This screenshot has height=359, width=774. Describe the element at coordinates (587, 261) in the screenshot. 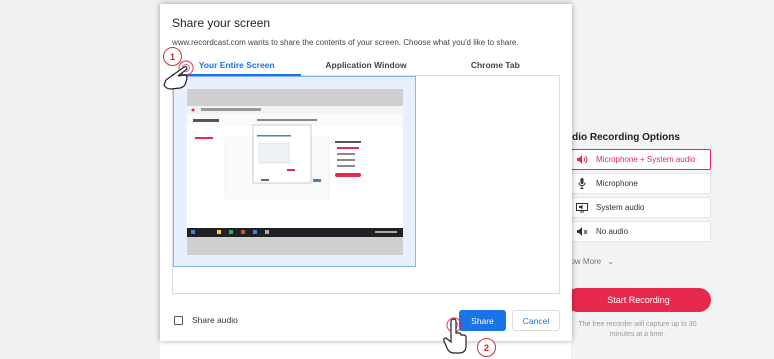

I see `show-more-label: how More` at that location.